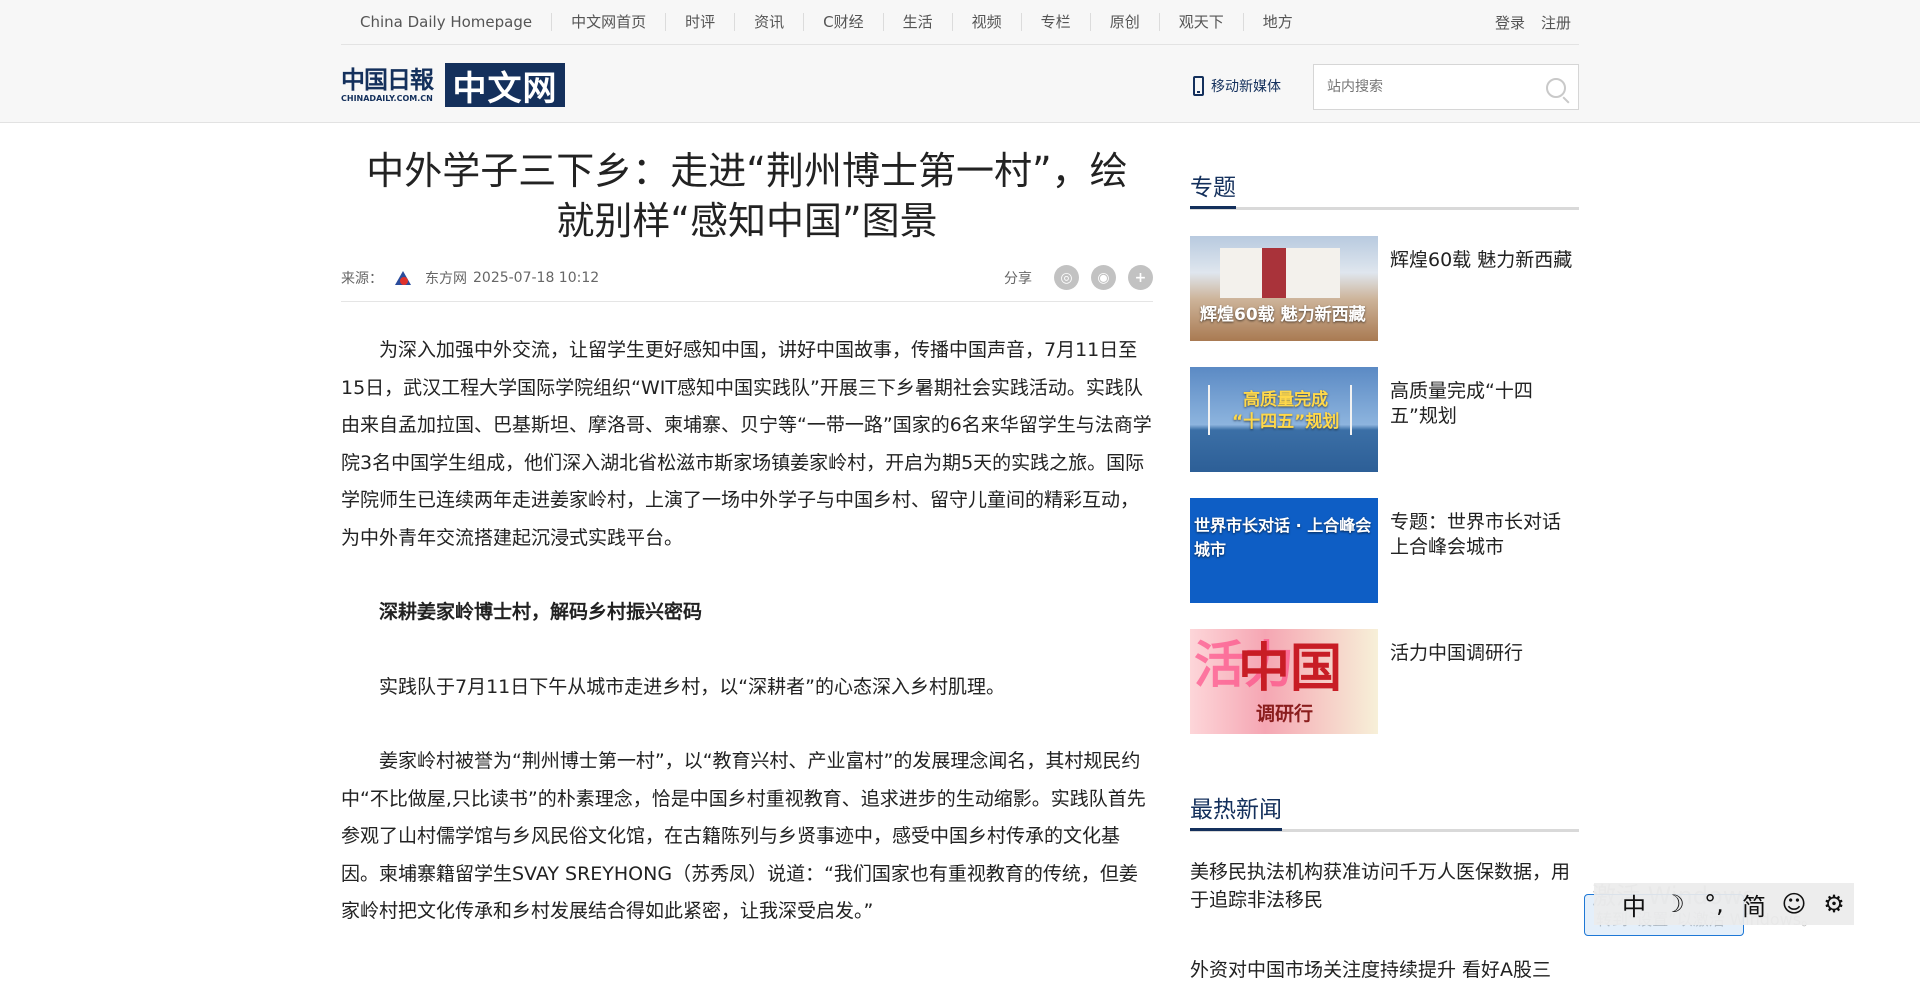  Describe the element at coordinates (1461, 403) in the screenshot. I see `topic-title: 高质量完成“十四五”规划` at that location.